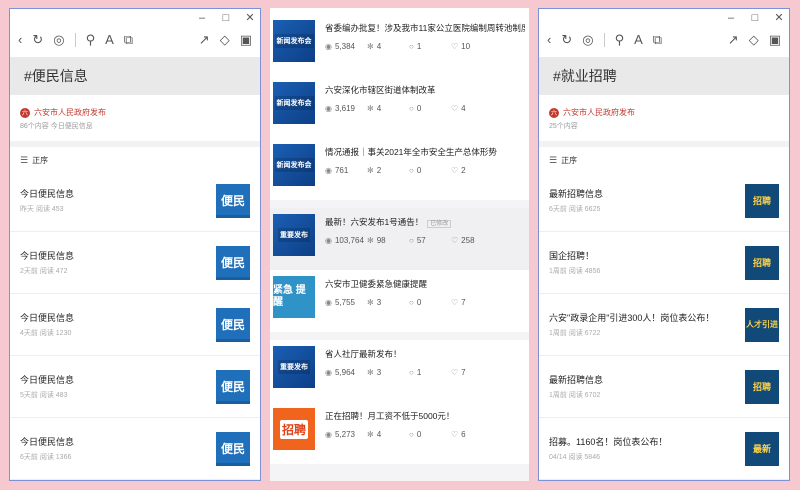  I want to click on item-thumbnail: 人才引进, so click(762, 324).